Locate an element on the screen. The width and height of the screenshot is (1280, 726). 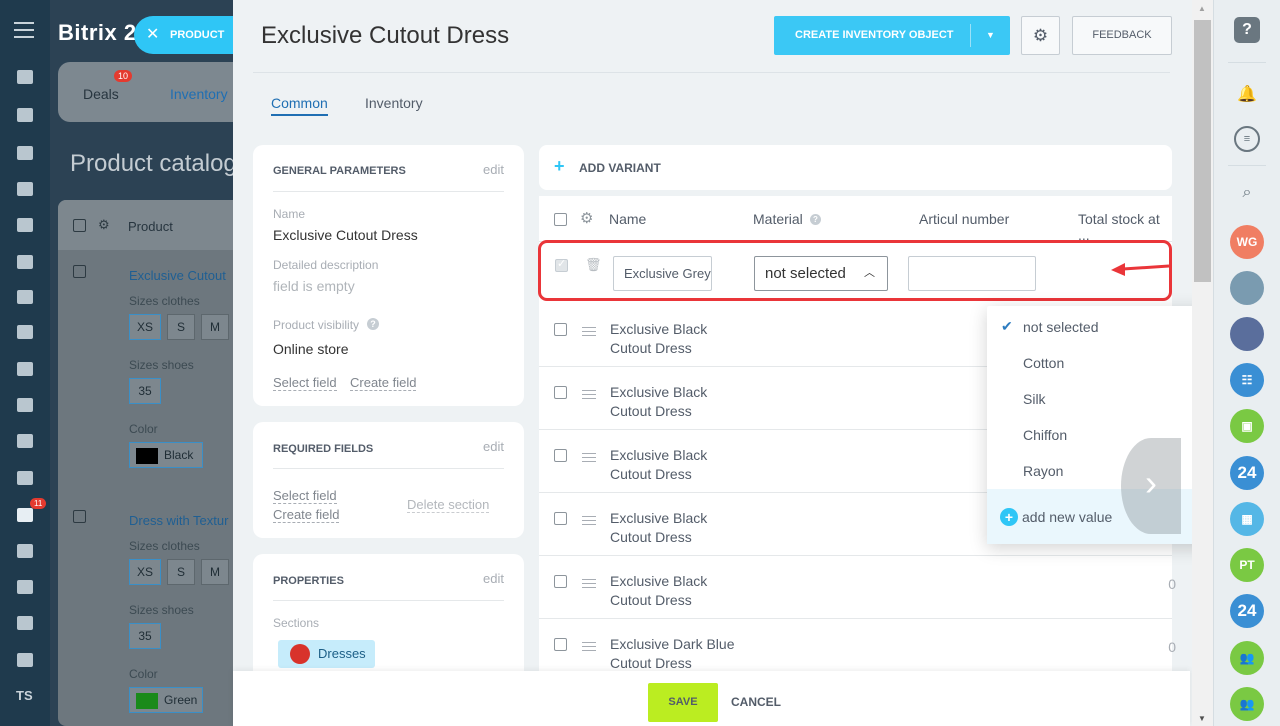
target-icon is located at coordinates (25, 551).